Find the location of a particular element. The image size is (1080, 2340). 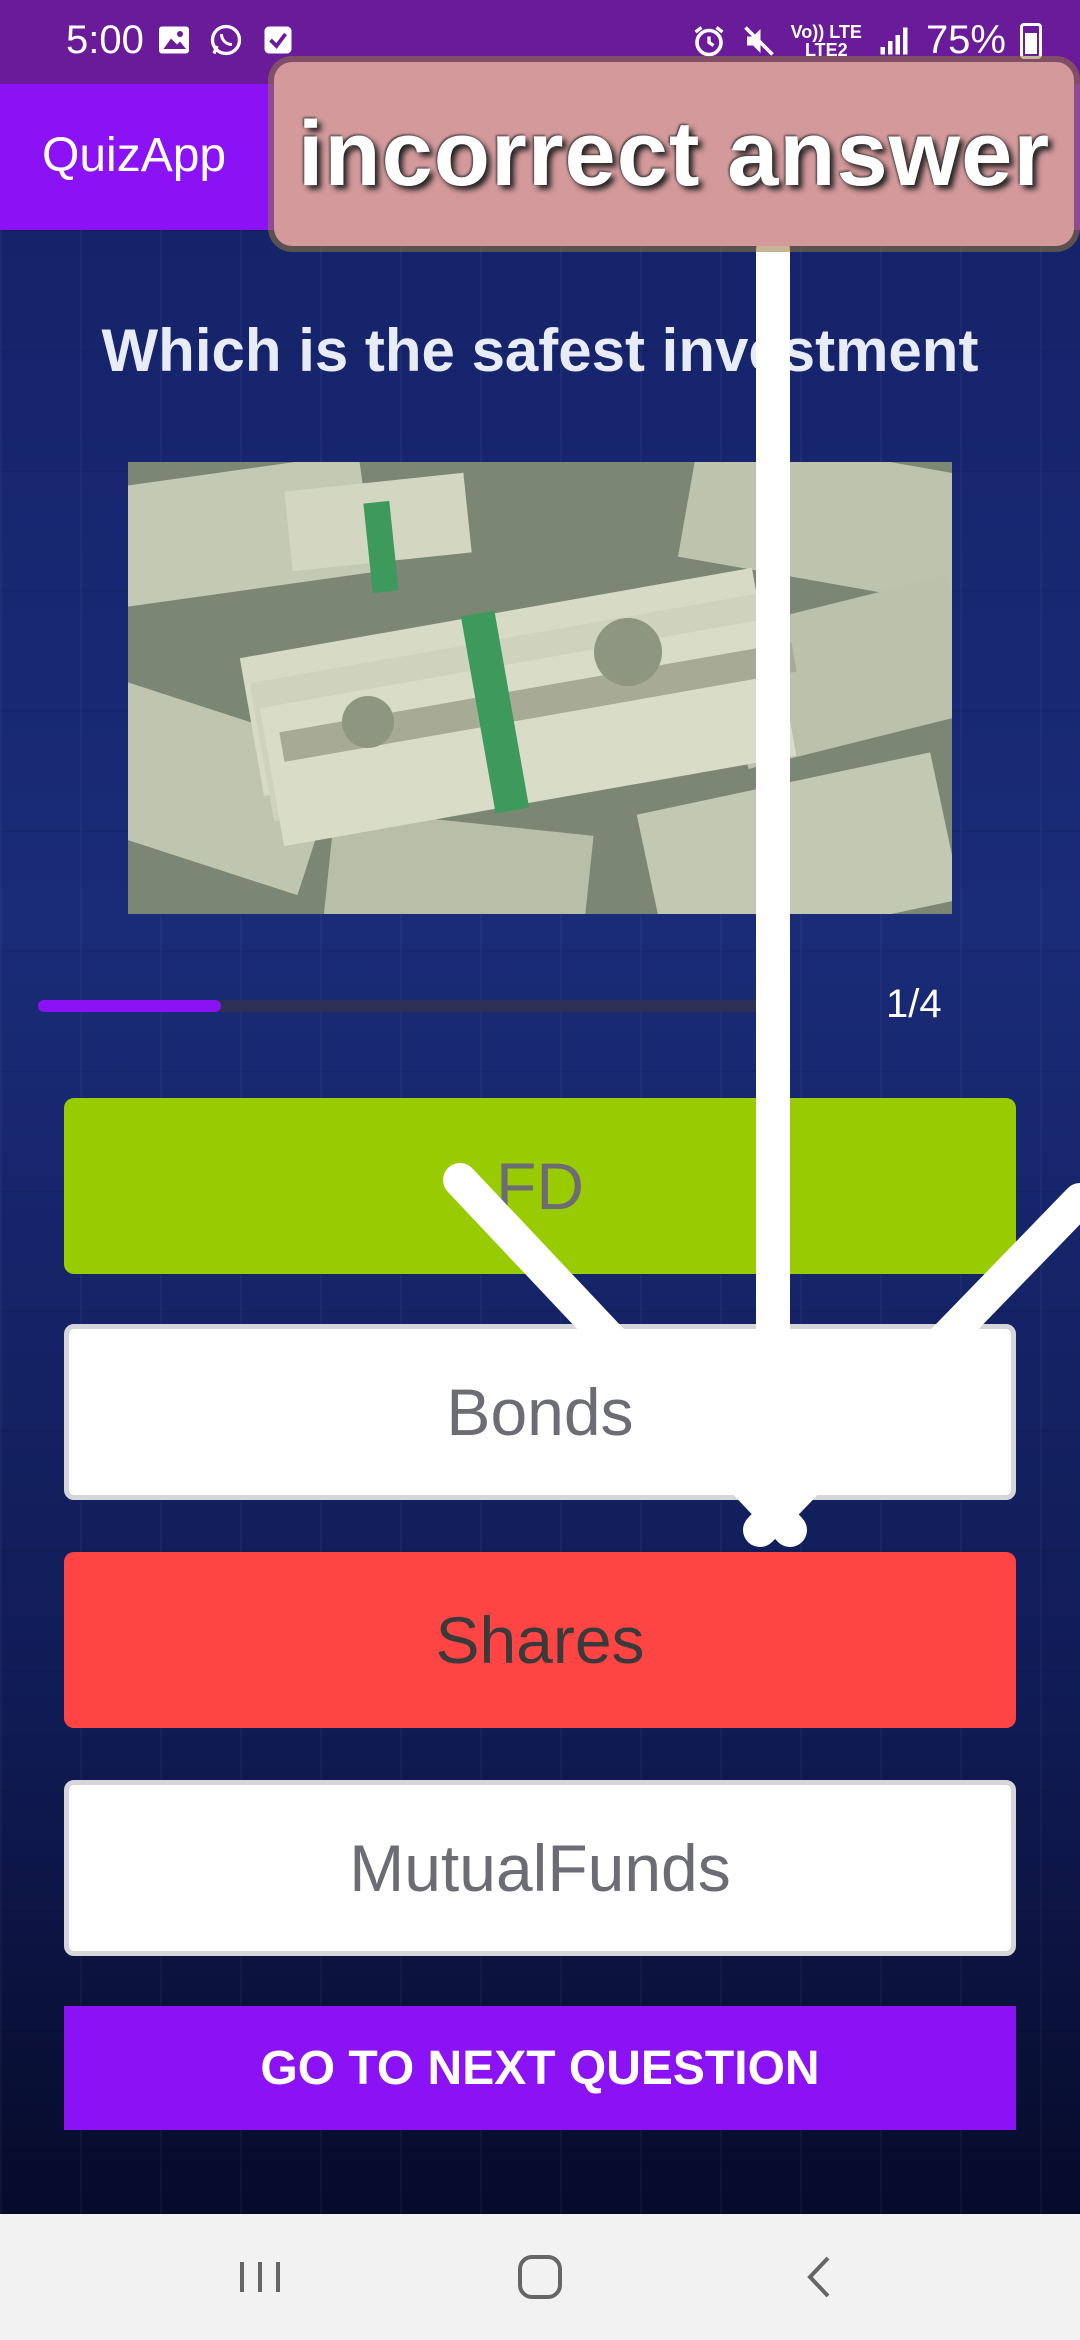

app-title: QuizApp is located at coordinates (134, 155).